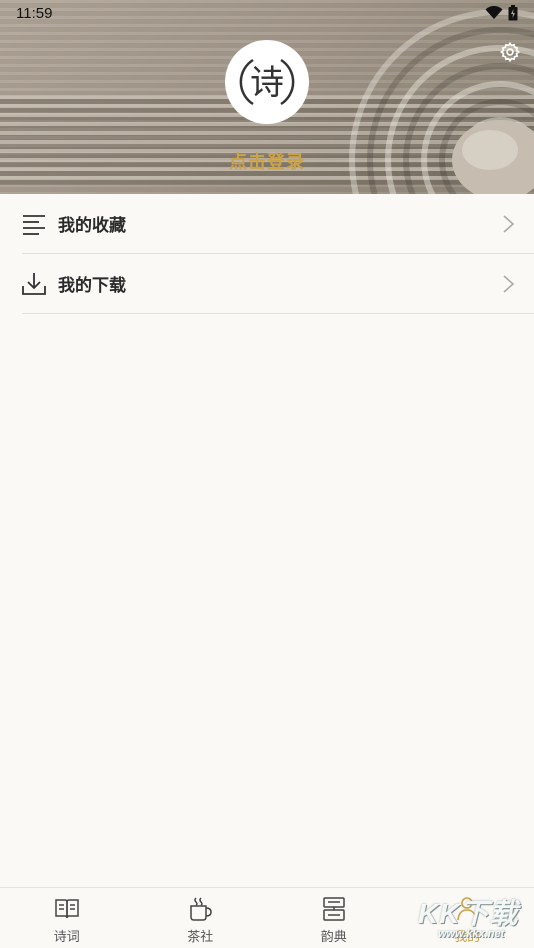  Describe the element at coordinates (267, 13) in the screenshot. I see `status-bar: 11:59` at that location.